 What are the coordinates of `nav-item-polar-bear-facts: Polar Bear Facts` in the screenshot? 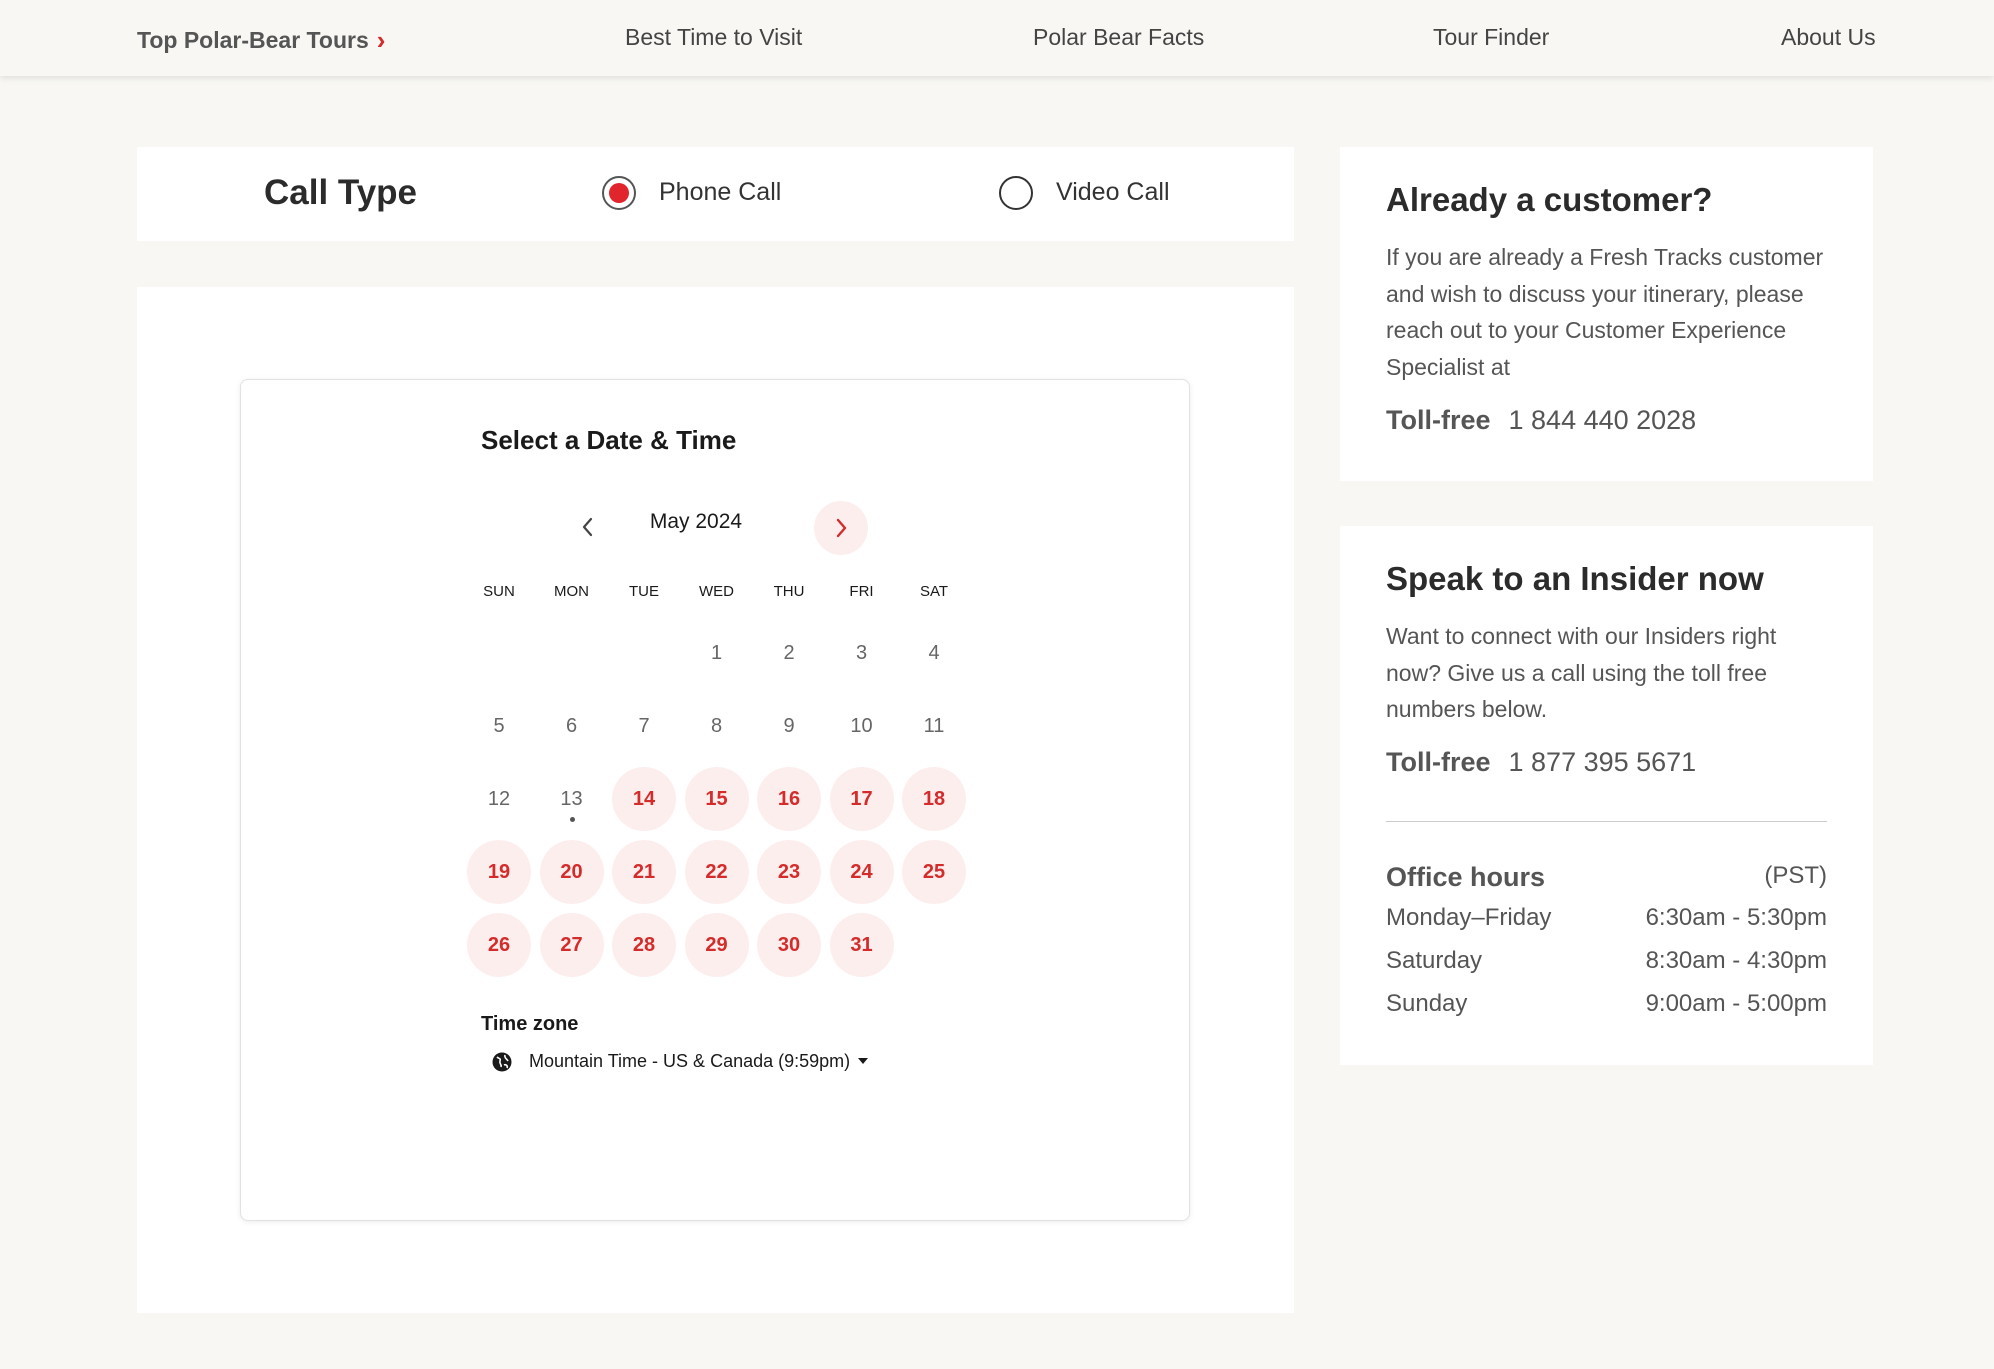 It's located at (1118, 37).